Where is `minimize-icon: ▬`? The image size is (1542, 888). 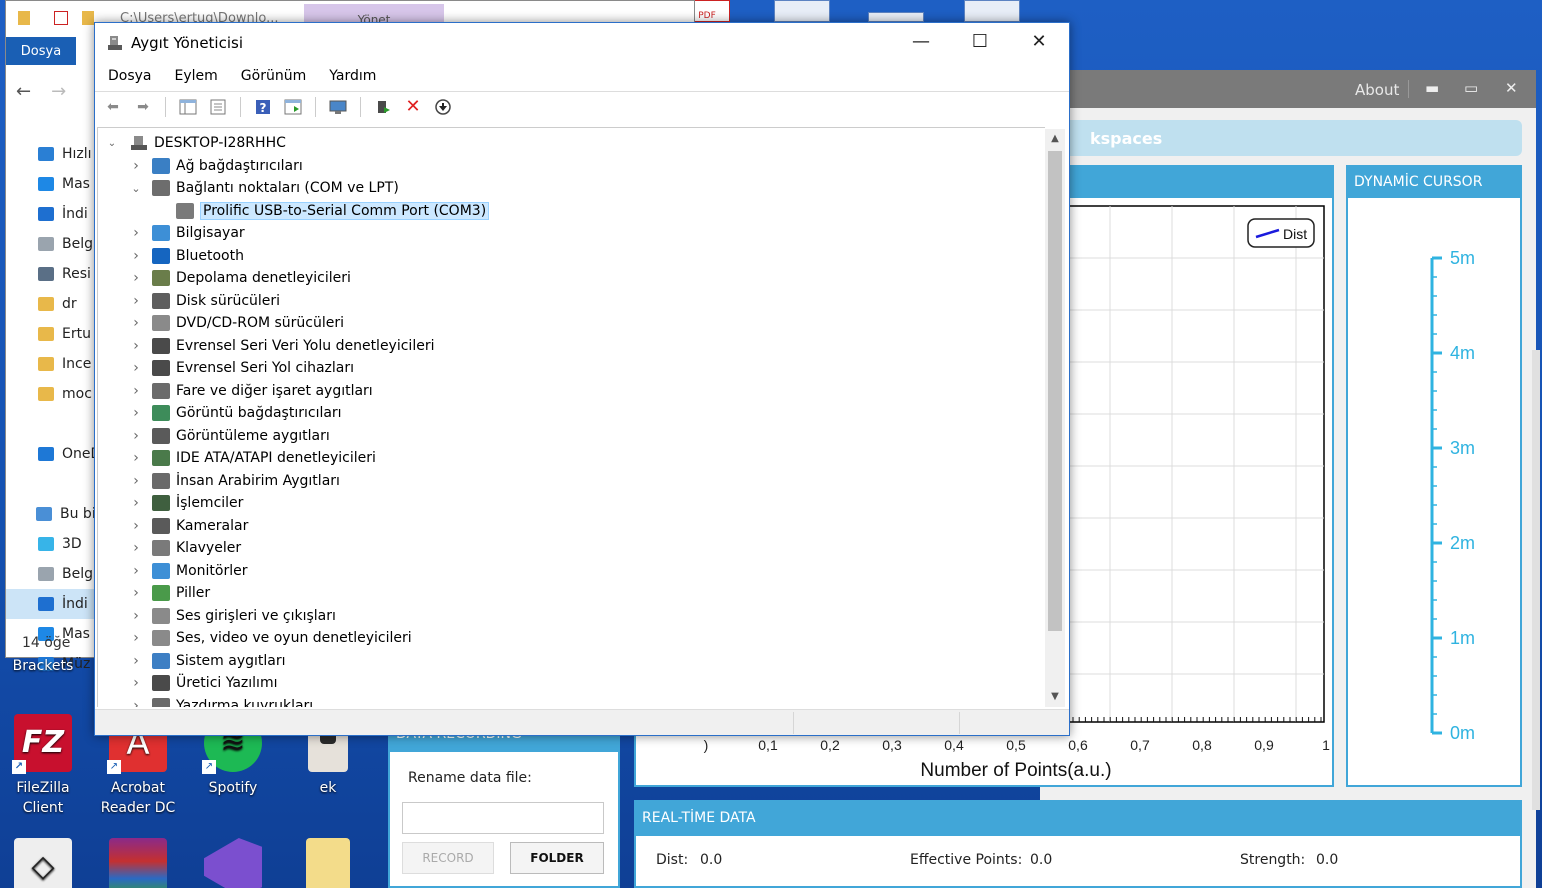 minimize-icon: ▬ is located at coordinates (1432, 88).